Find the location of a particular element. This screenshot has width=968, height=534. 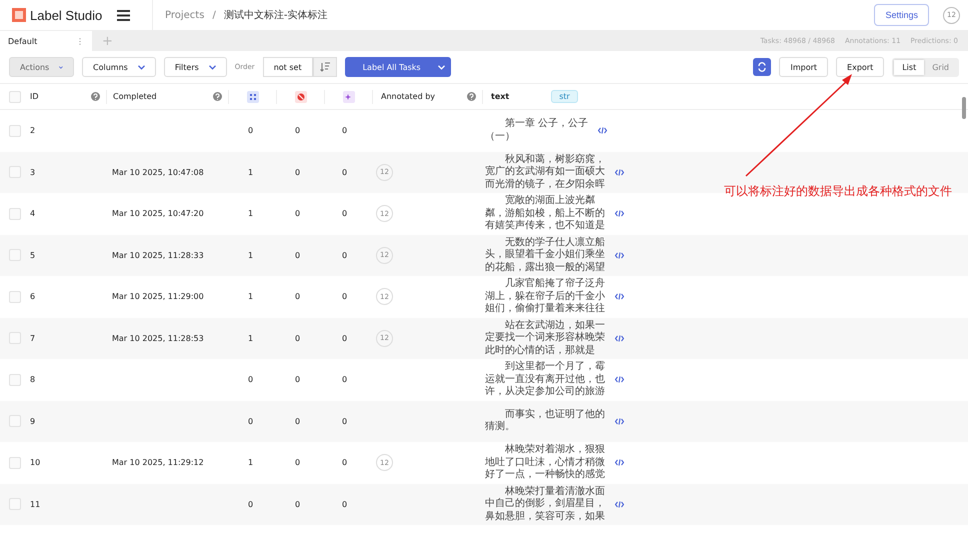

actions-dropdown: Actions is located at coordinates (41, 67).